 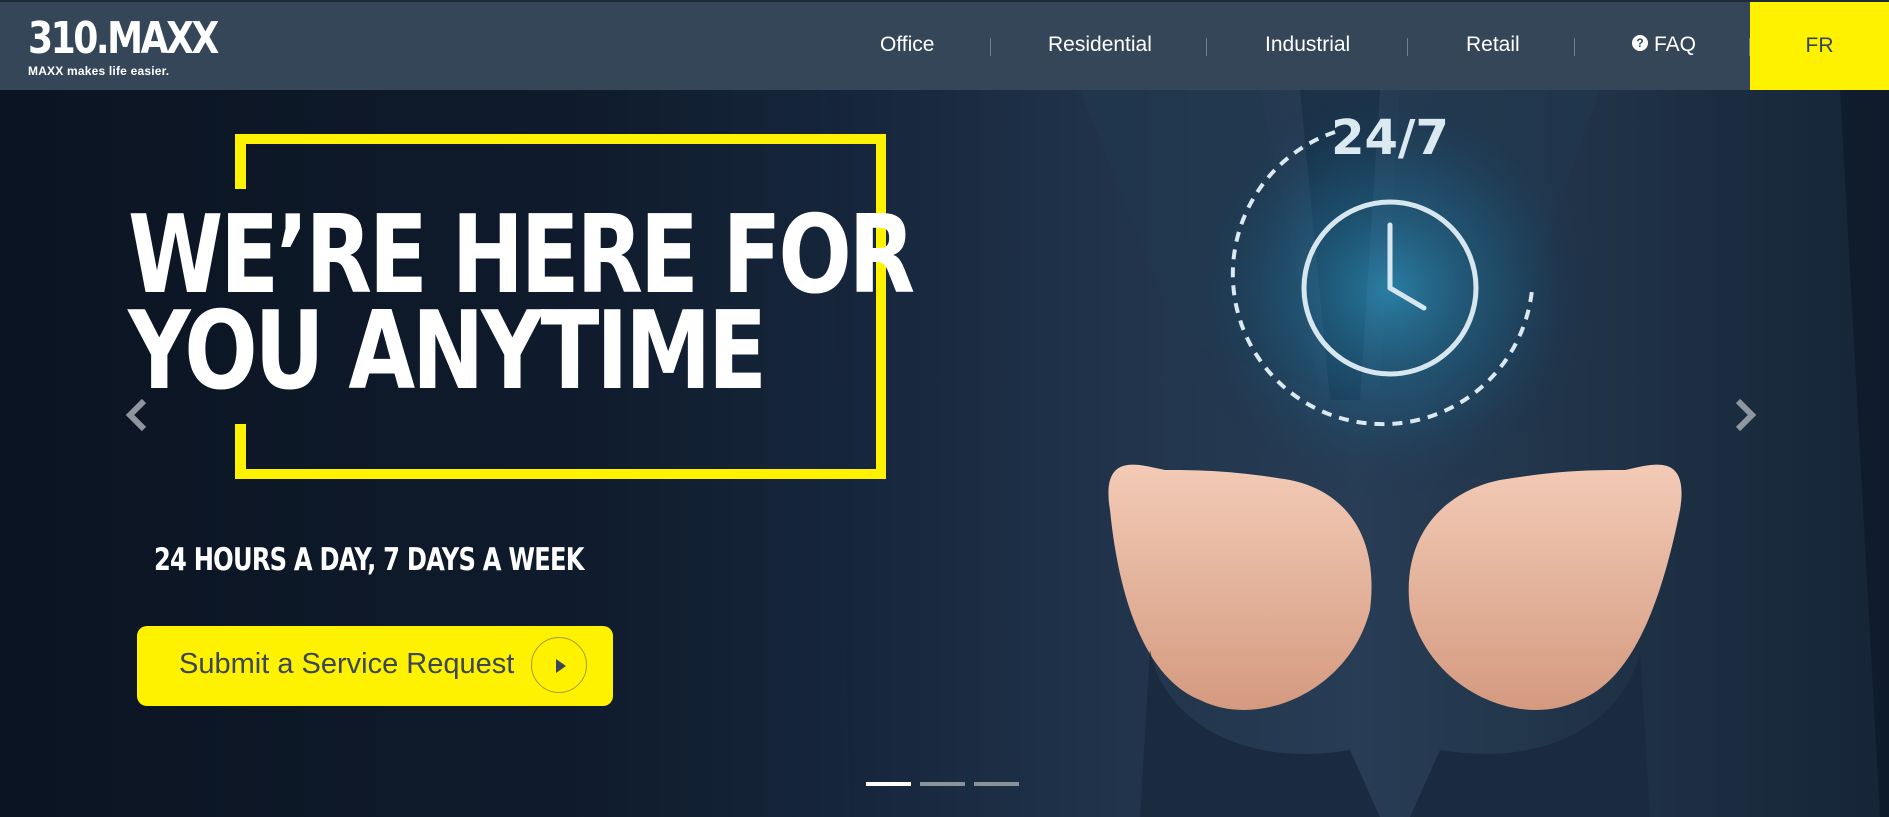 I want to click on nav-item-industrial: Industrial, so click(x=1307, y=45).